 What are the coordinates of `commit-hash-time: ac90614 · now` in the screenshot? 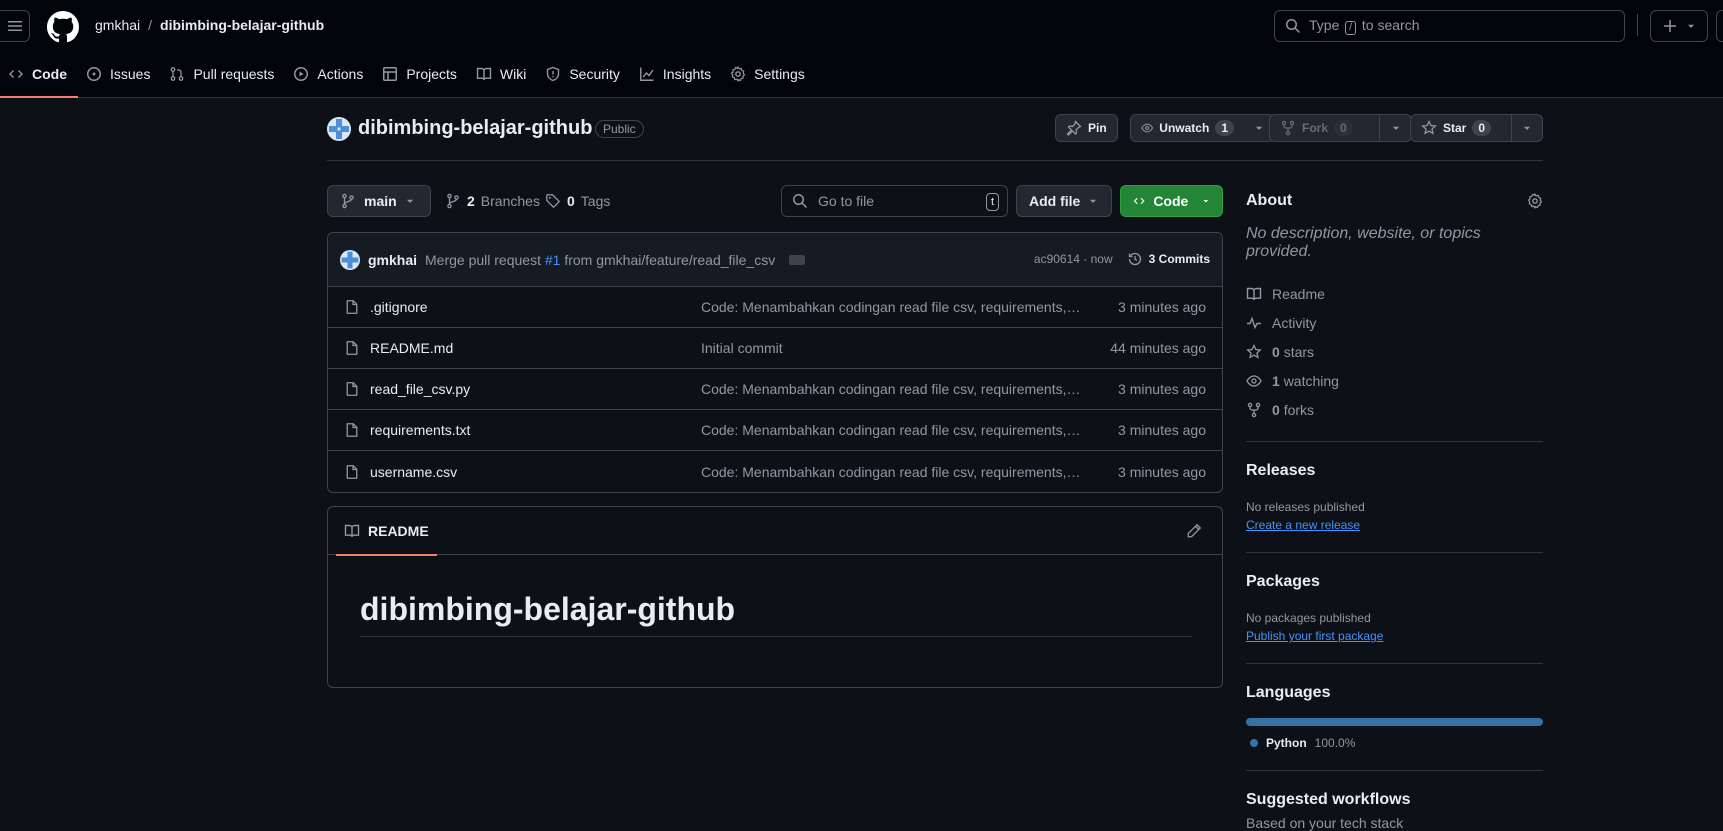 It's located at (1073, 259).